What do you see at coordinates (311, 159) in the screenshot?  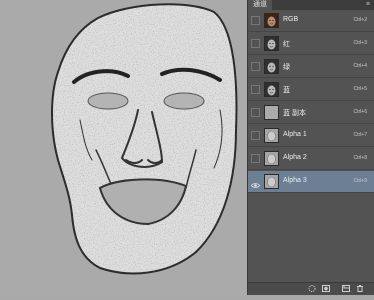 I see `channel-row: Alpha 2 Ctrl+8` at bounding box center [311, 159].